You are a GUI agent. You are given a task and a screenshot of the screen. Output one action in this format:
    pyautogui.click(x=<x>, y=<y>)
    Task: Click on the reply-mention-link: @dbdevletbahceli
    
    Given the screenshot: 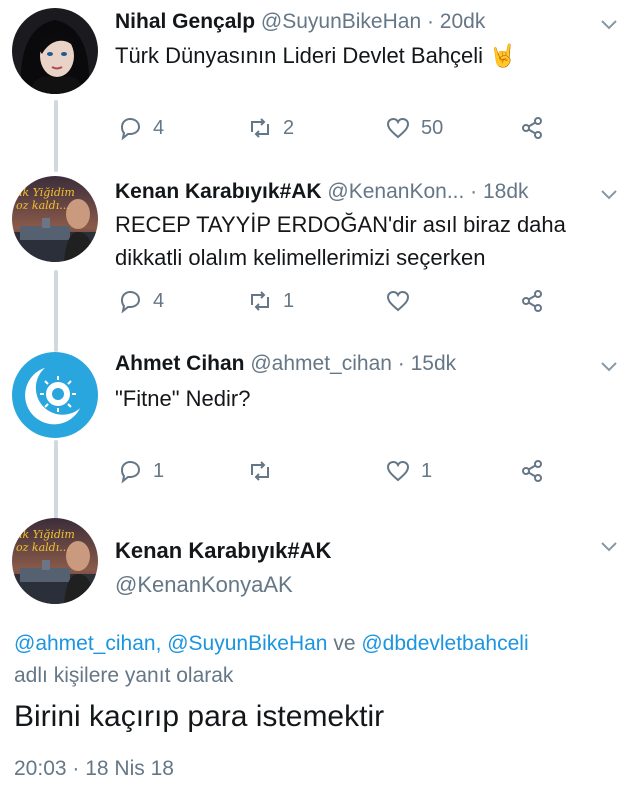 What is the action you would take?
    pyautogui.click(x=444, y=643)
    